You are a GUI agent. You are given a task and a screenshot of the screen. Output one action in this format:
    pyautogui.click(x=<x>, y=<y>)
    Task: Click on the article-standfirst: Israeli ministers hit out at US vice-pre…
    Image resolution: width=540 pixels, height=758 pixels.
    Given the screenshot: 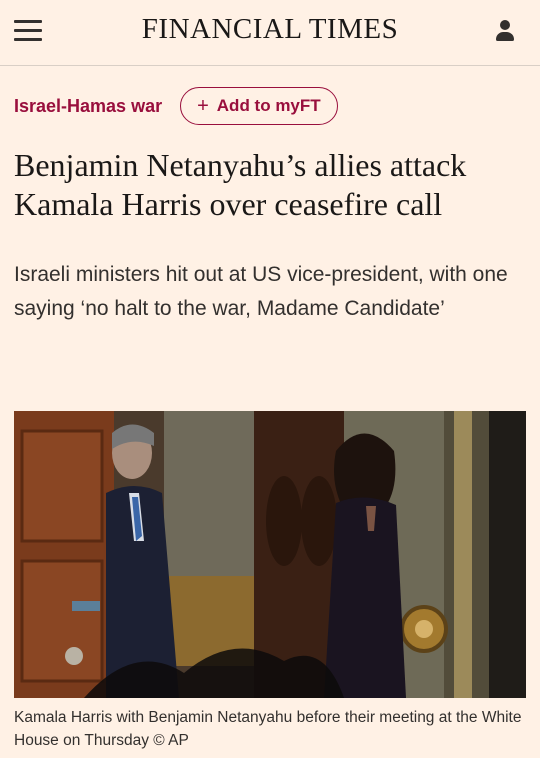 What is the action you would take?
    pyautogui.click(x=261, y=291)
    